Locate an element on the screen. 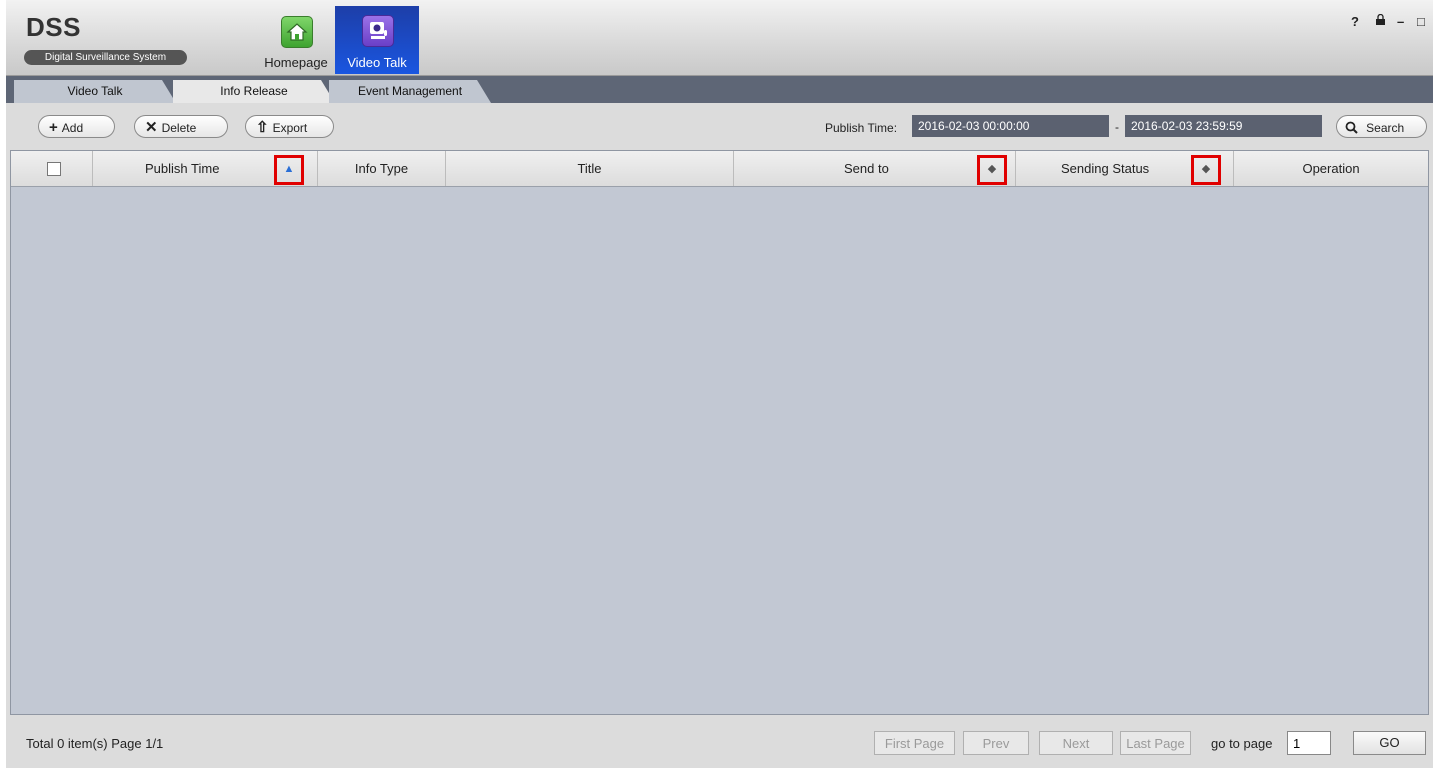 The width and height of the screenshot is (1433, 768). select-all-checkbox is located at coordinates (54, 169).